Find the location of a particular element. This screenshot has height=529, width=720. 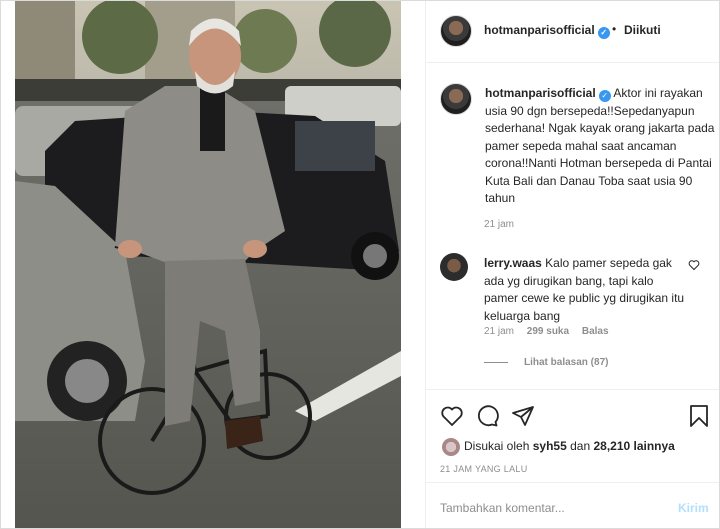

heart-icon is located at coordinates (452, 416).